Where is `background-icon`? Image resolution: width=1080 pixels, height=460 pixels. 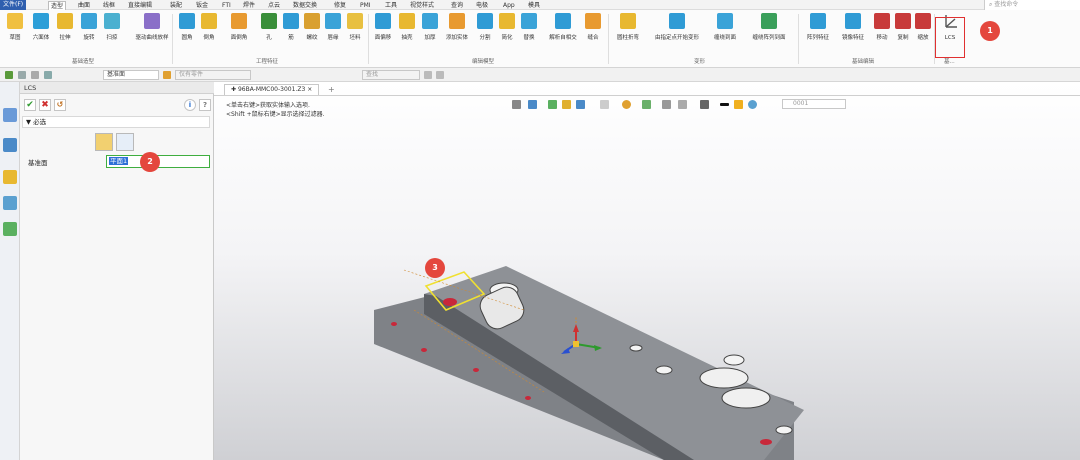
background-icon is located at coordinates (646, 104).